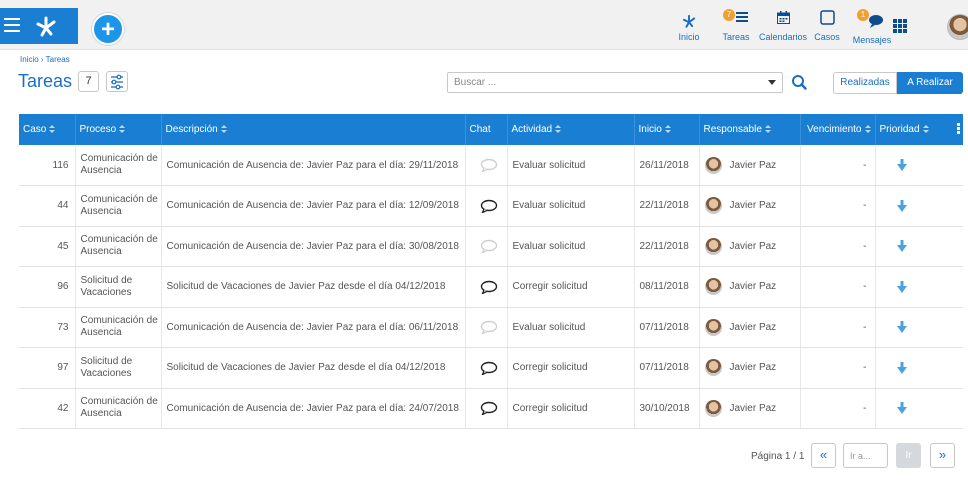 The height and width of the screenshot is (492, 968). What do you see at coordinates (799, 82) in the screenshot?
I see `search-icon` at bounding box center [799, 82].